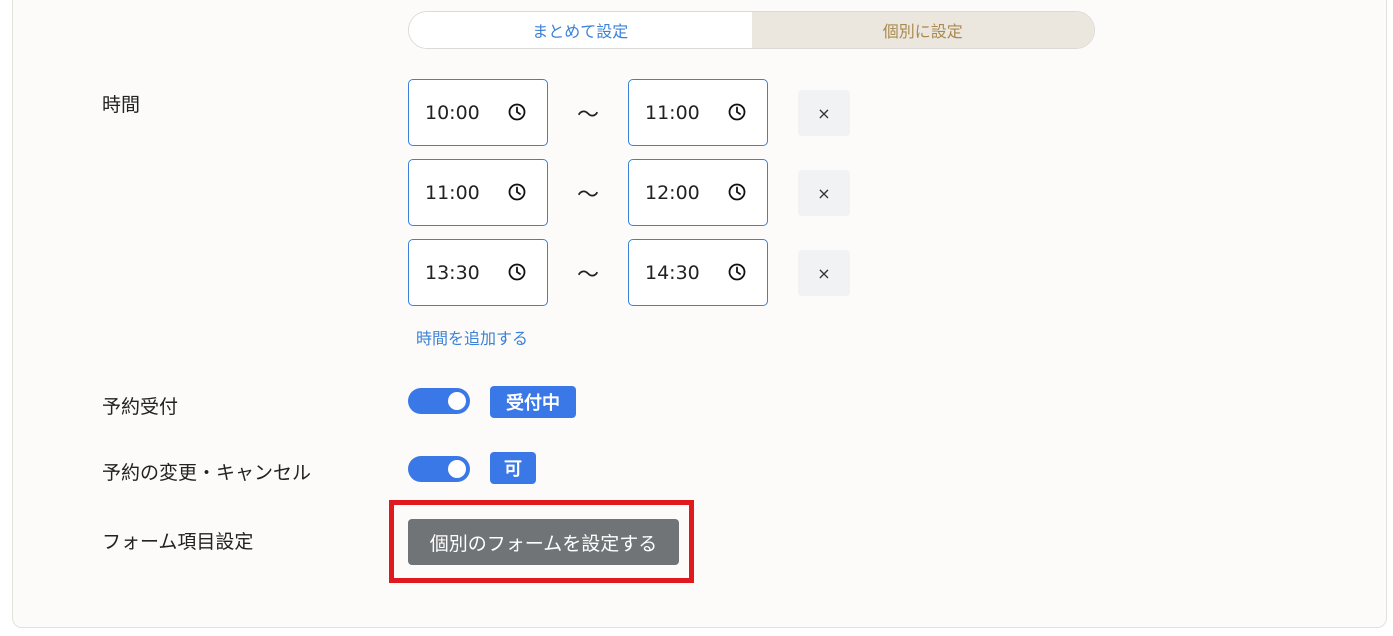  I want to click on end-time-value: 14:30, so click(672, 272).